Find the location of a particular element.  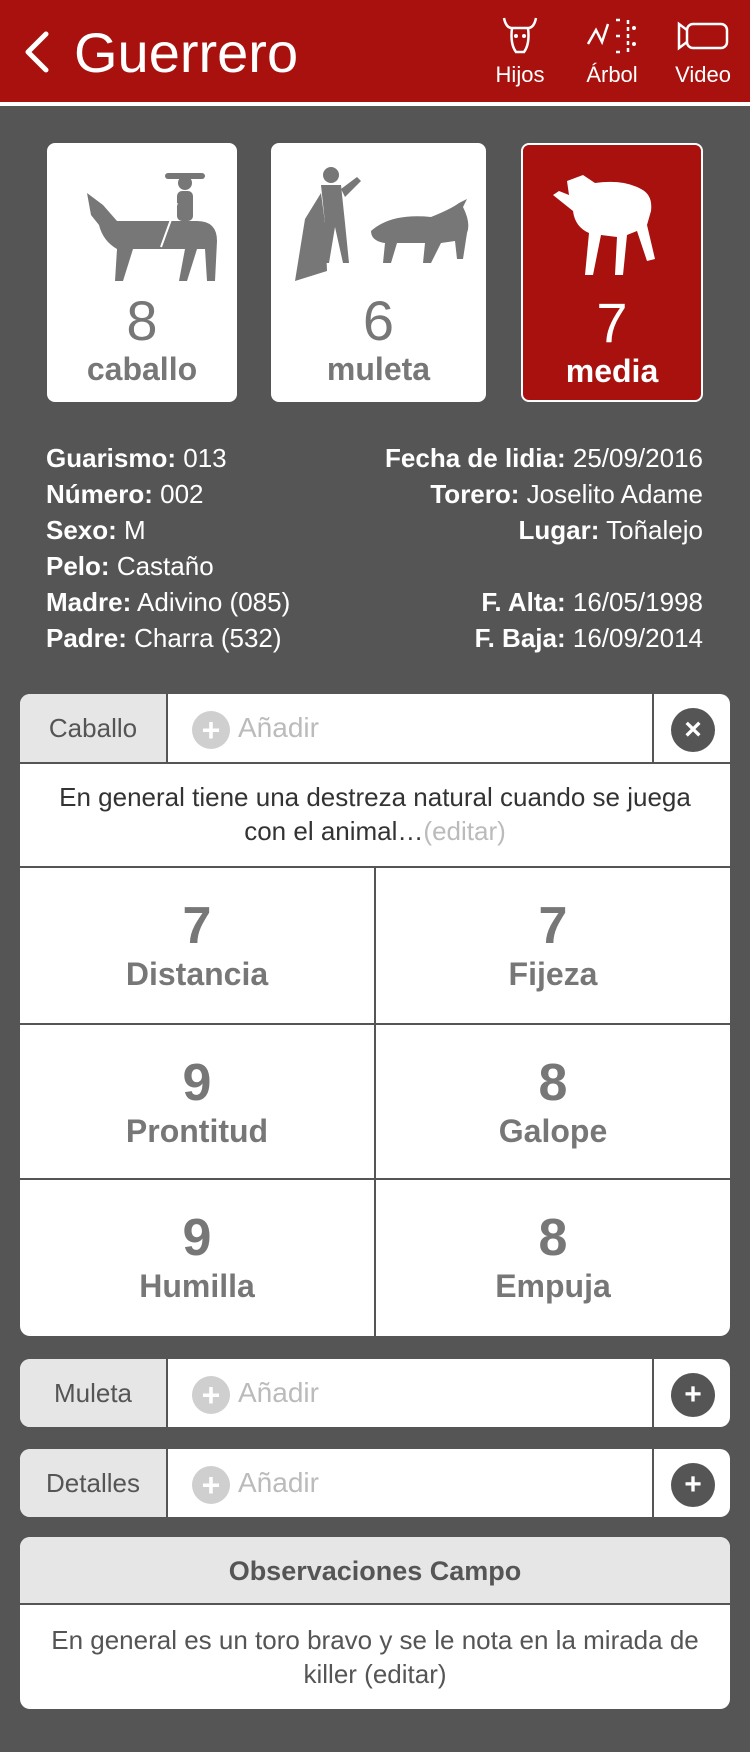

close-icon: × is located at coordinates (693, 730).